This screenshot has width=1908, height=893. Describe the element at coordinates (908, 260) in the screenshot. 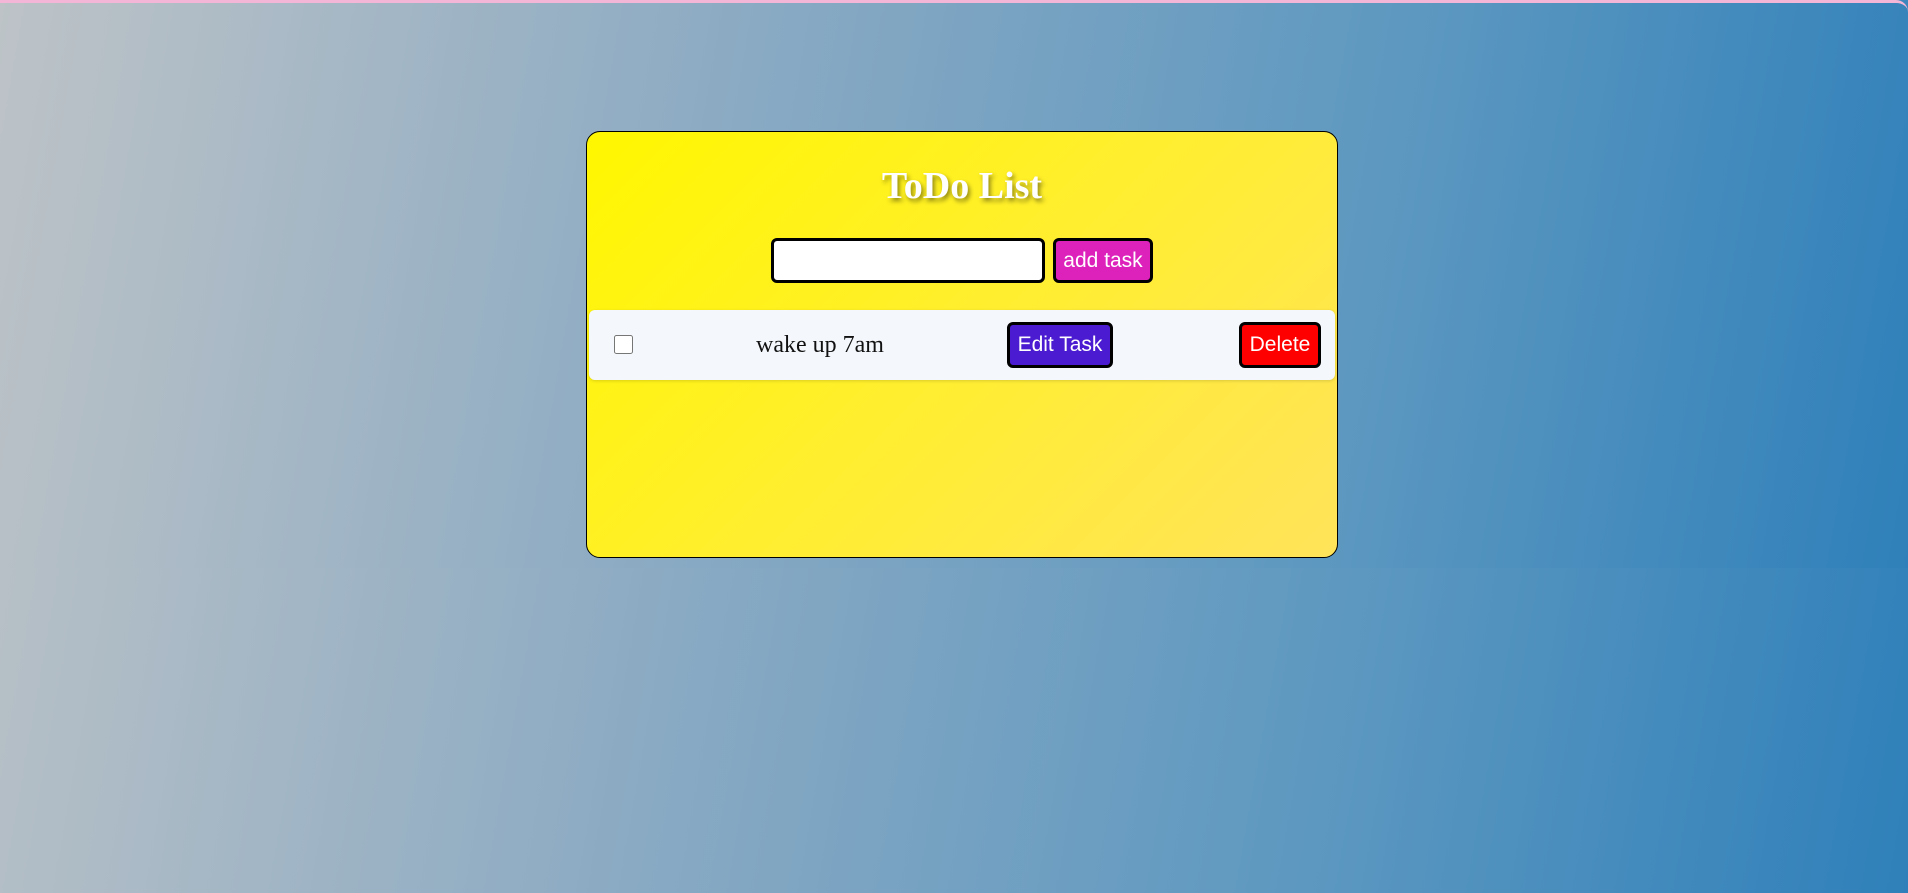

I see `new-task-input` at that location.